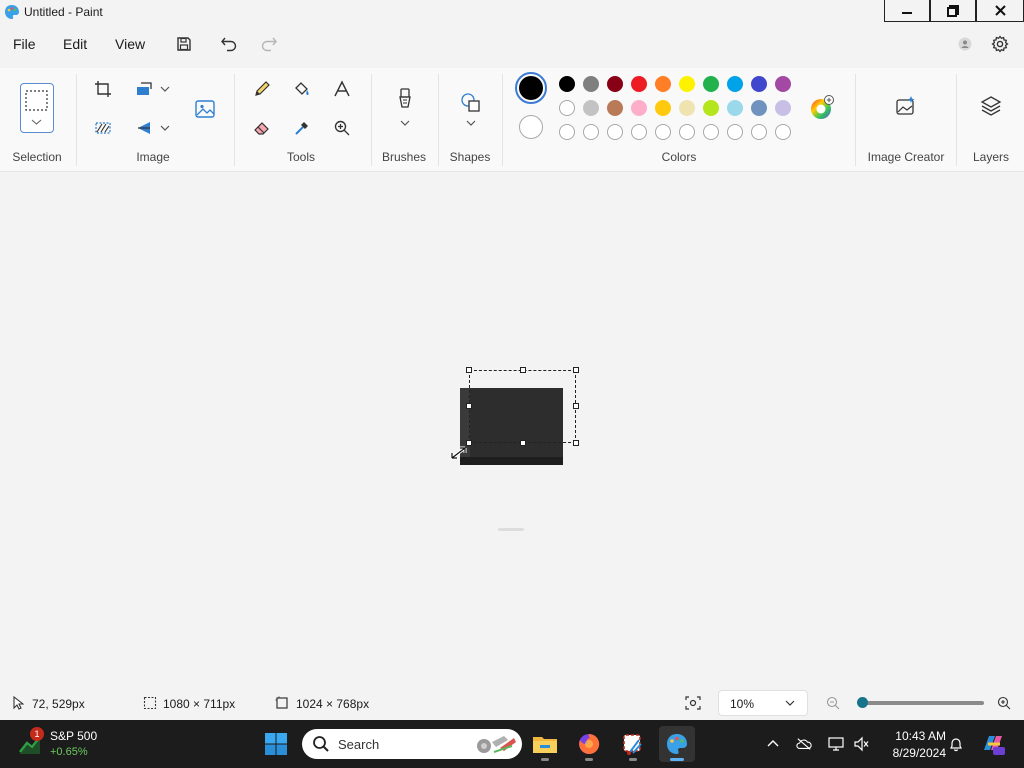 The height and width of the screenshot is (768, 1024). Describe the element at coordinates (471, 123) in the screenshot. I see `shapes-dropdown` at that location.